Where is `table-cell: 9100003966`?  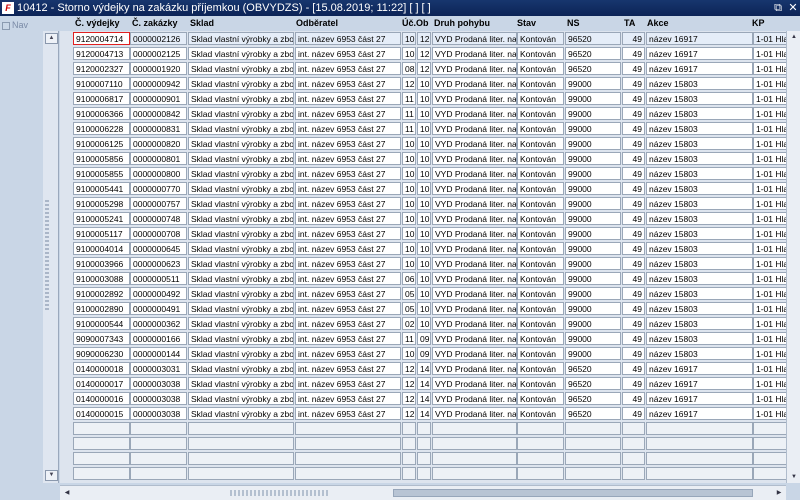 table-cell: 9100003966 is located at coordinates (101, 263).